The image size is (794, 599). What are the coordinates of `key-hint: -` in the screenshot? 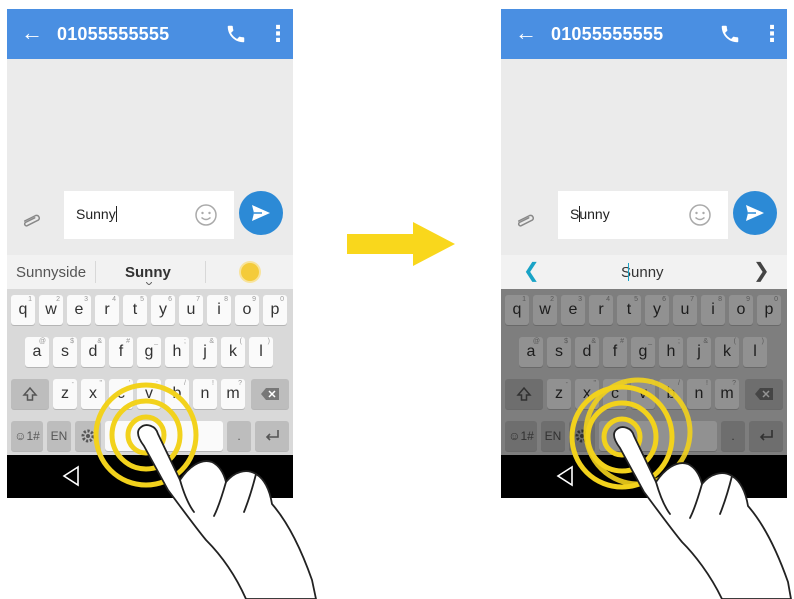 It's located at (72, 383).